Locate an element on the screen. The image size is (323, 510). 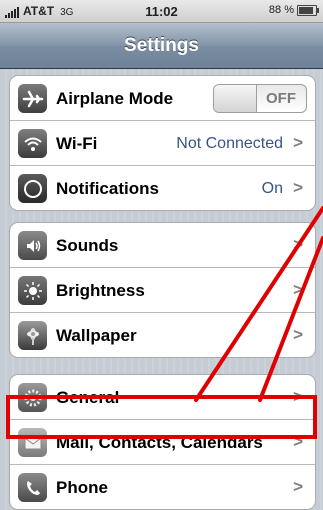
settings-row-notifications: Notifications On > is located at coordinates (162, 188).